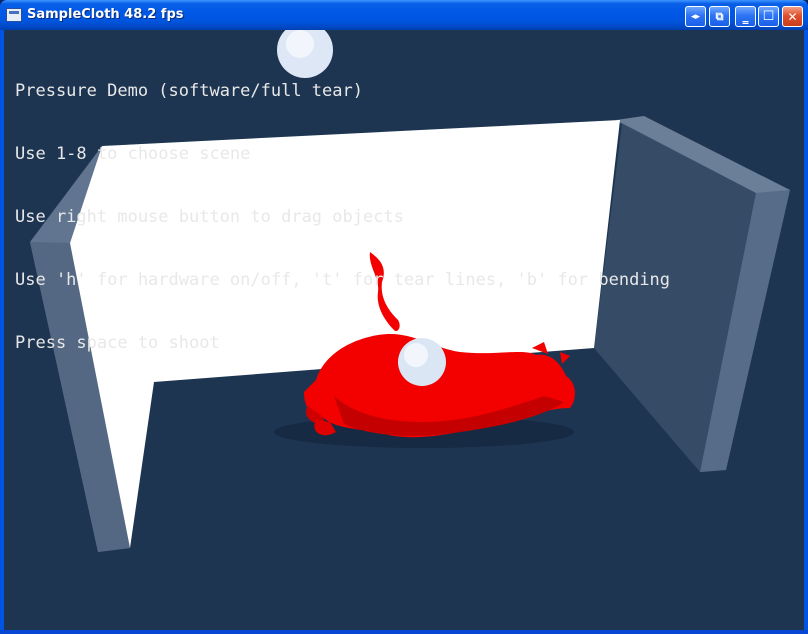 The width and height of the screenshot is (808, 634). What do you see at coordinates (14, 15) in the screenshot?
I see `app-window-icon` at bounding box center [14, 15].